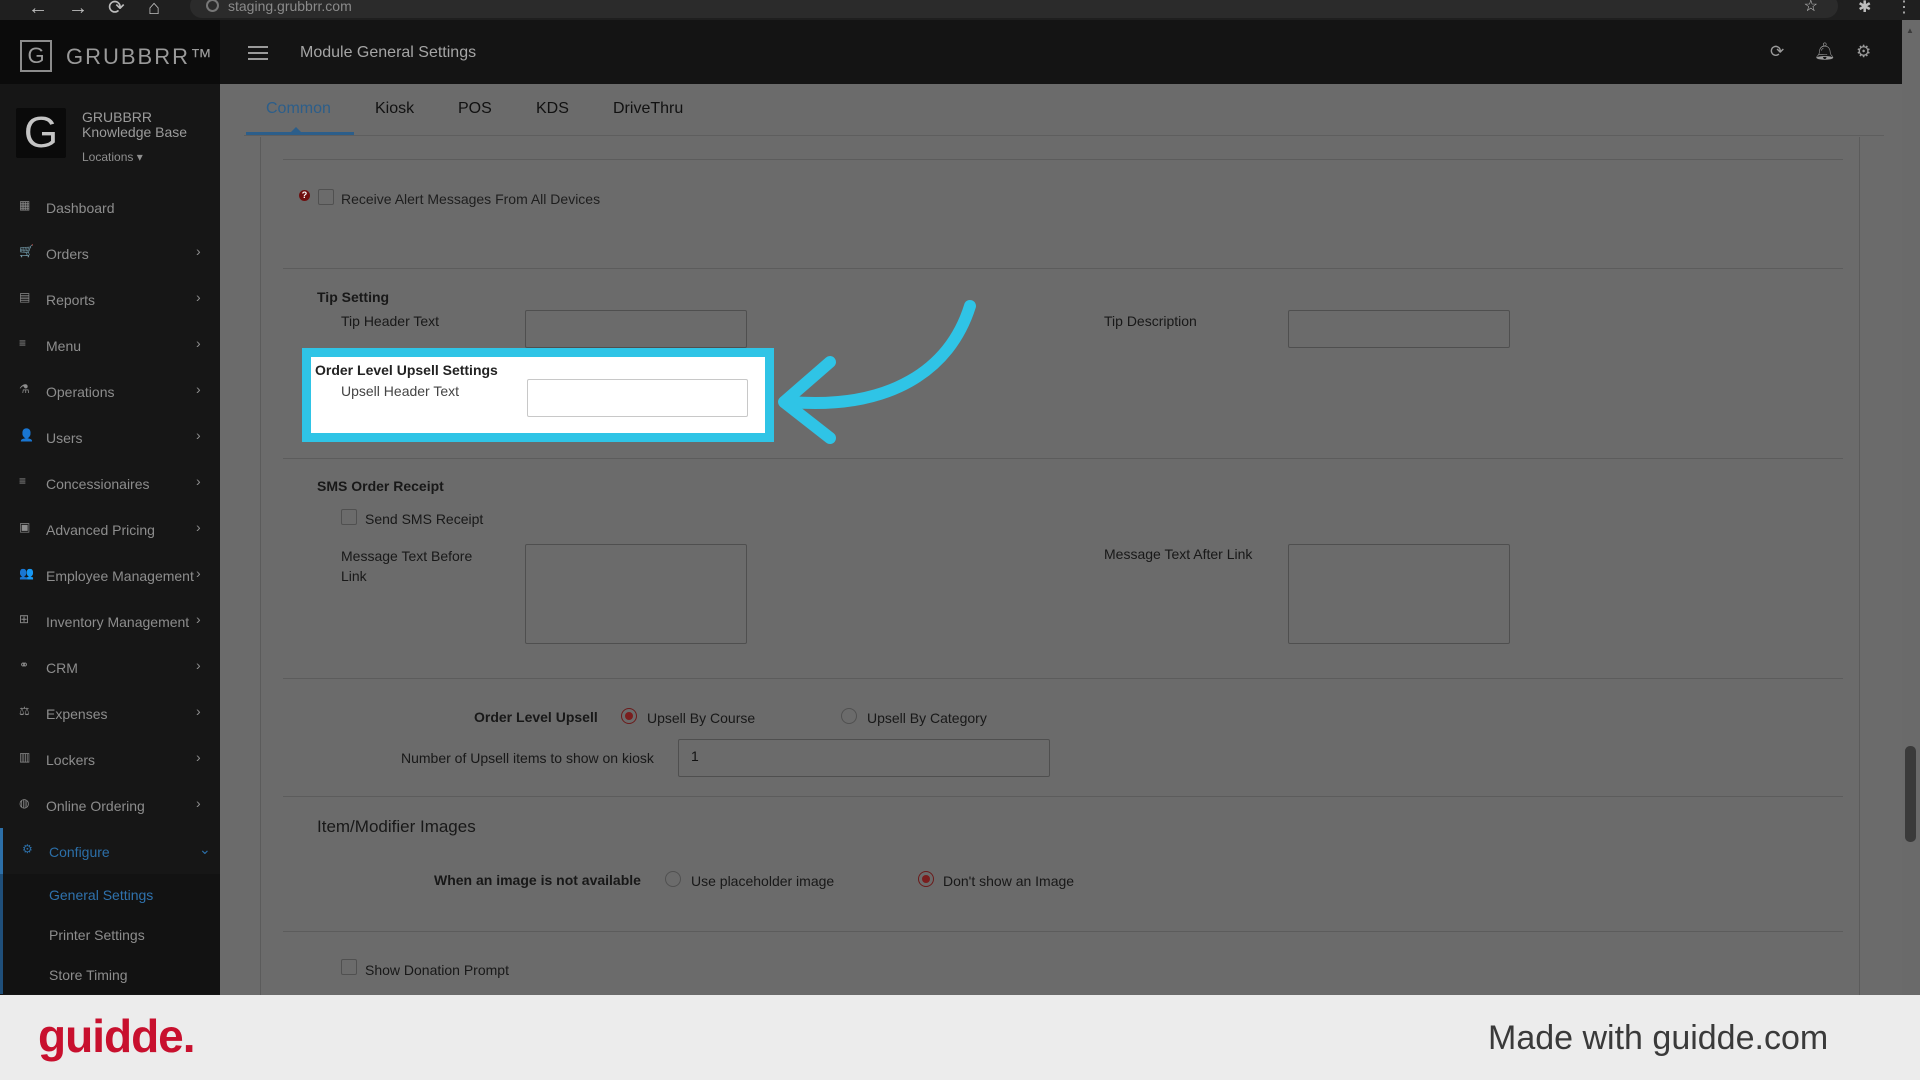 The height and width of the screenshot is (1080, 1920). What do you see at coordinates (117, 1036) in the screenshot?
I see `guidde-logo: guidde.` at bounding box center [117, 1036].